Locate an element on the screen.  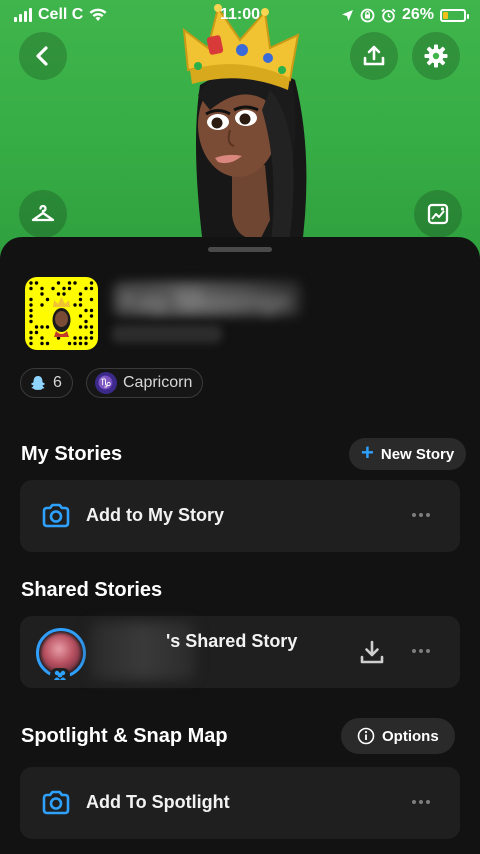
chevron-left-icon is located at coordinates (42, 56).